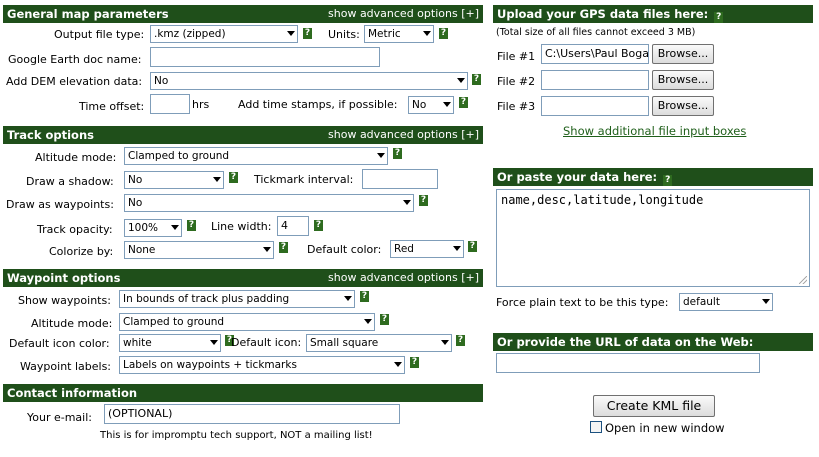  What do you see at coordinates (135, 203) in the screenshot?
I see `draw-waypoints-value: No` at bounding box center [135, 203].